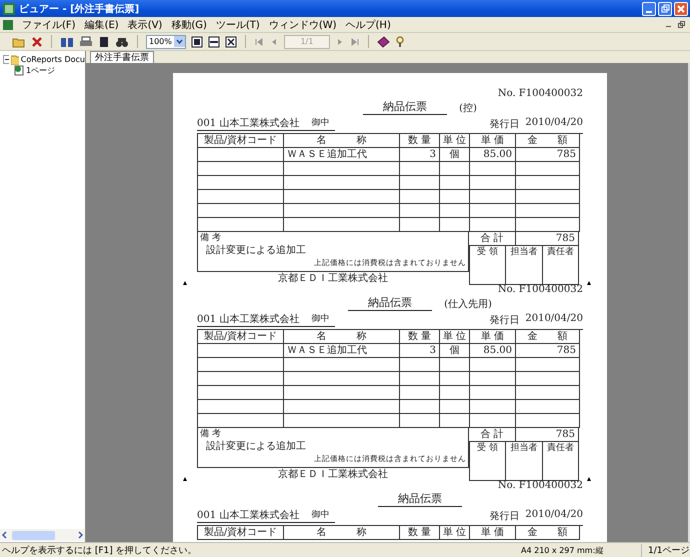 This screenshot has height=557, width=690. What do you see at coordinates (238, 25) in the screenshot?
I see `menu-item: ツール(T)` at bounding box center [238, 25].